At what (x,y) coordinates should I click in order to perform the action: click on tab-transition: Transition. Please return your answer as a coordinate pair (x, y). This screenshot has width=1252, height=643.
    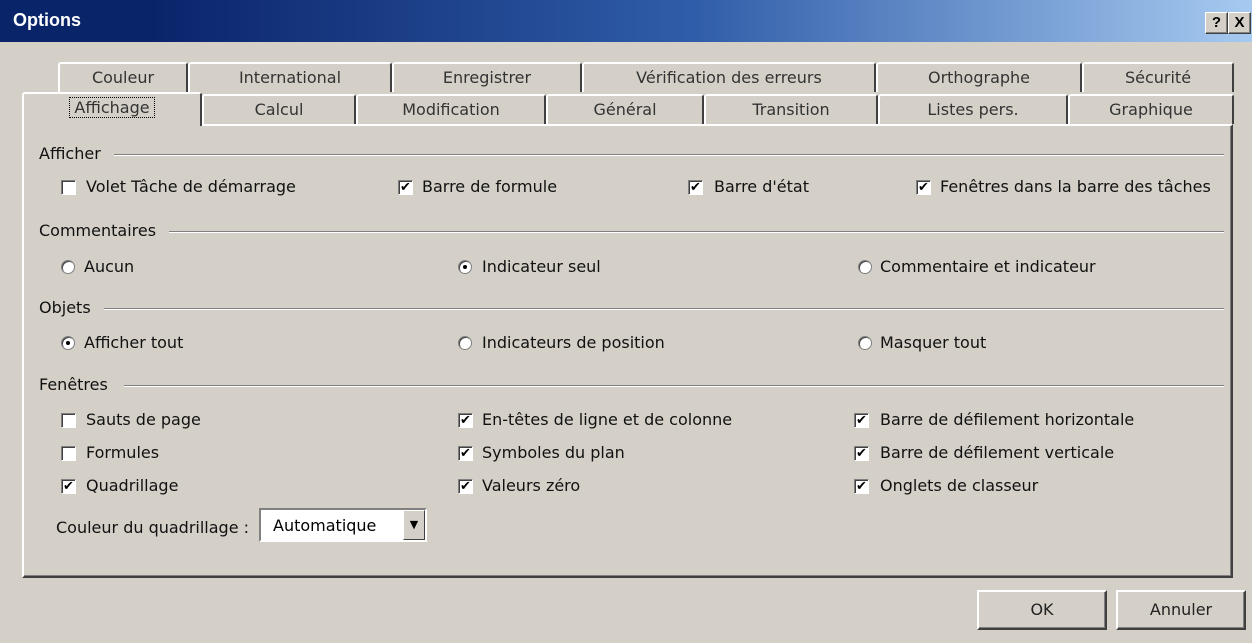
    Looking at the image, I should click on (791, 109).